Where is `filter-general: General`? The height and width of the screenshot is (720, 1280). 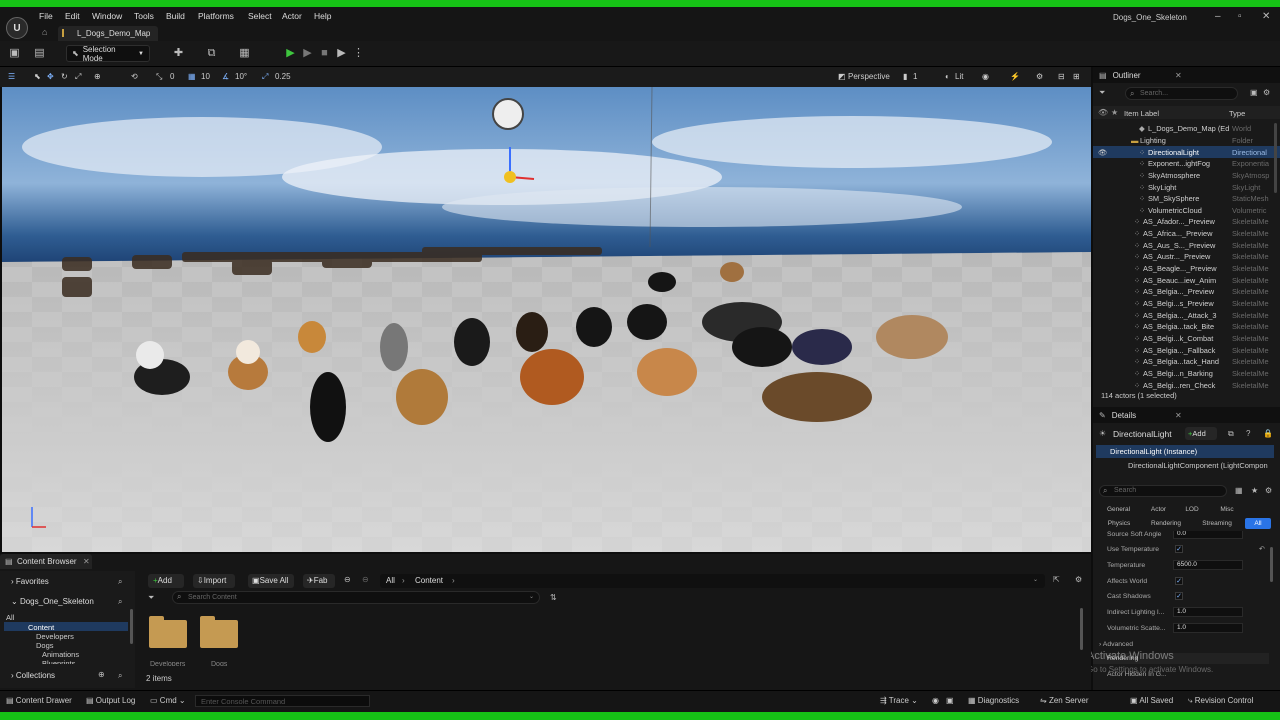 filter-general: General is located at coordinates (1118, 509).